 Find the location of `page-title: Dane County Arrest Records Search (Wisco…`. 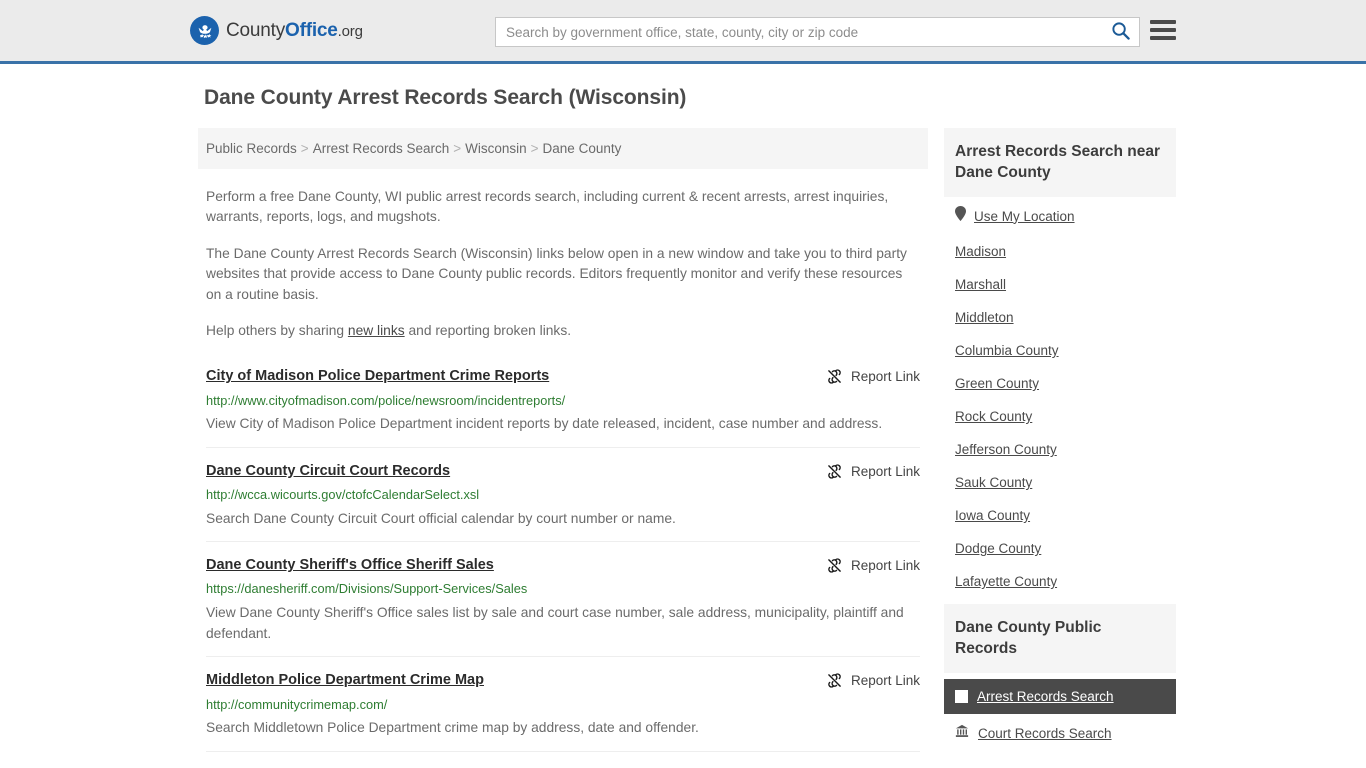

page-title: Dane County Arrest Records Search (Wisco… is located at coordinates (445, 97).